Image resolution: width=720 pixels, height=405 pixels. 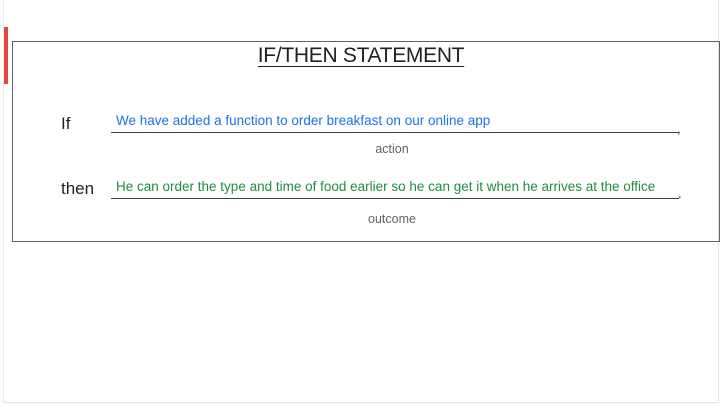 What do you see at coordinates (680, 193) in the screenshot?
I see `outcome-trailing-punct: .` at bounding box center [680, 193].